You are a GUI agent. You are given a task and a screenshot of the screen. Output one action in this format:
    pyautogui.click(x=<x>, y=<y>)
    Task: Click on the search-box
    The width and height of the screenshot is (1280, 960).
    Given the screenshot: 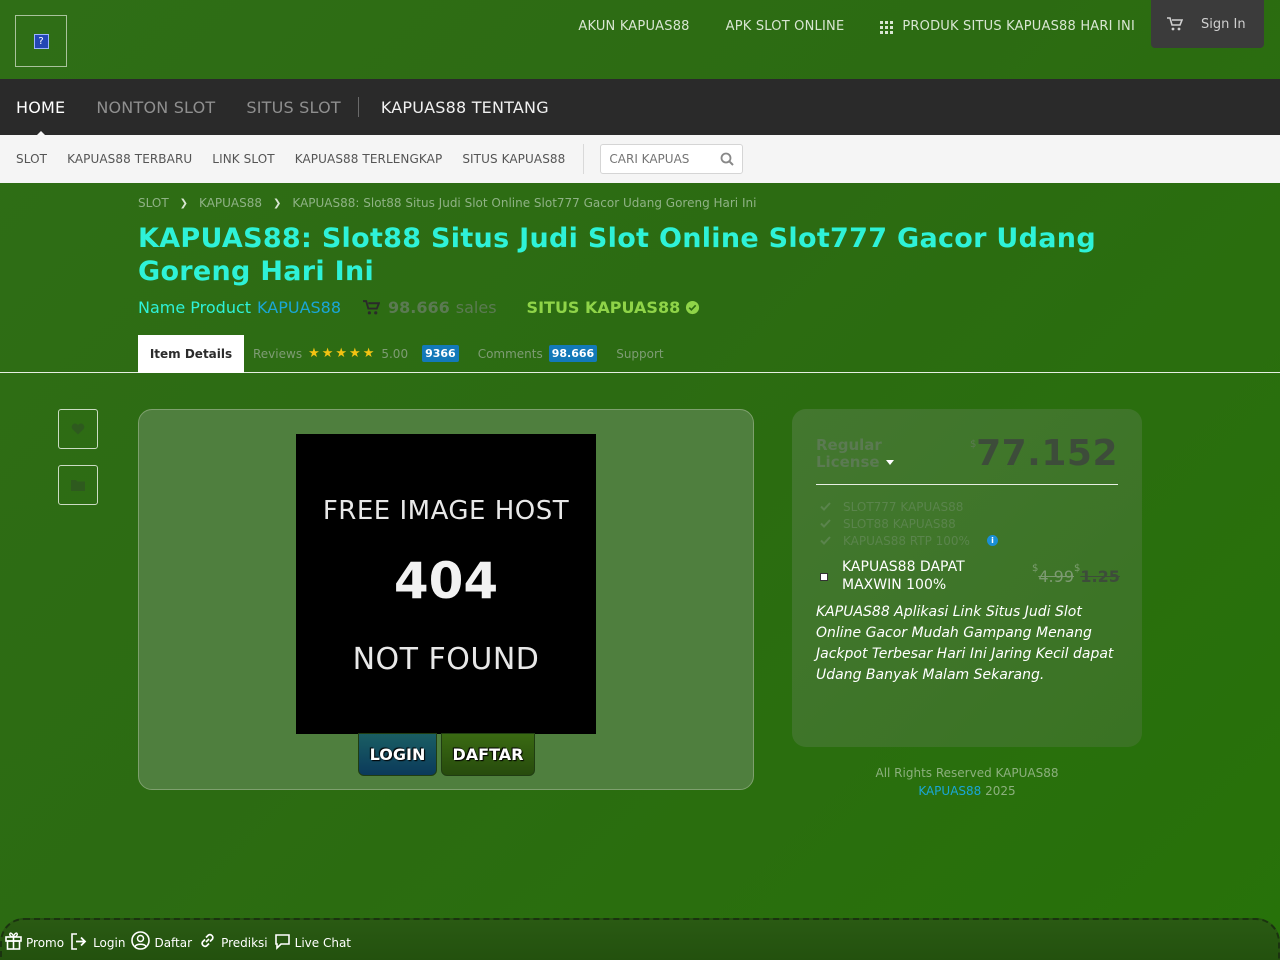 What is the action you would take?
    pyautogui.click(x=672, y=159)
    